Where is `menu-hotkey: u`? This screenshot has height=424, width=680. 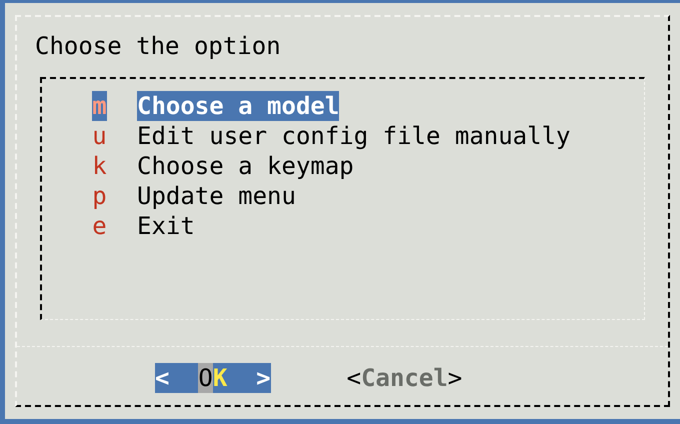 menu-hotkey: u is located at coordinates (99, 136).